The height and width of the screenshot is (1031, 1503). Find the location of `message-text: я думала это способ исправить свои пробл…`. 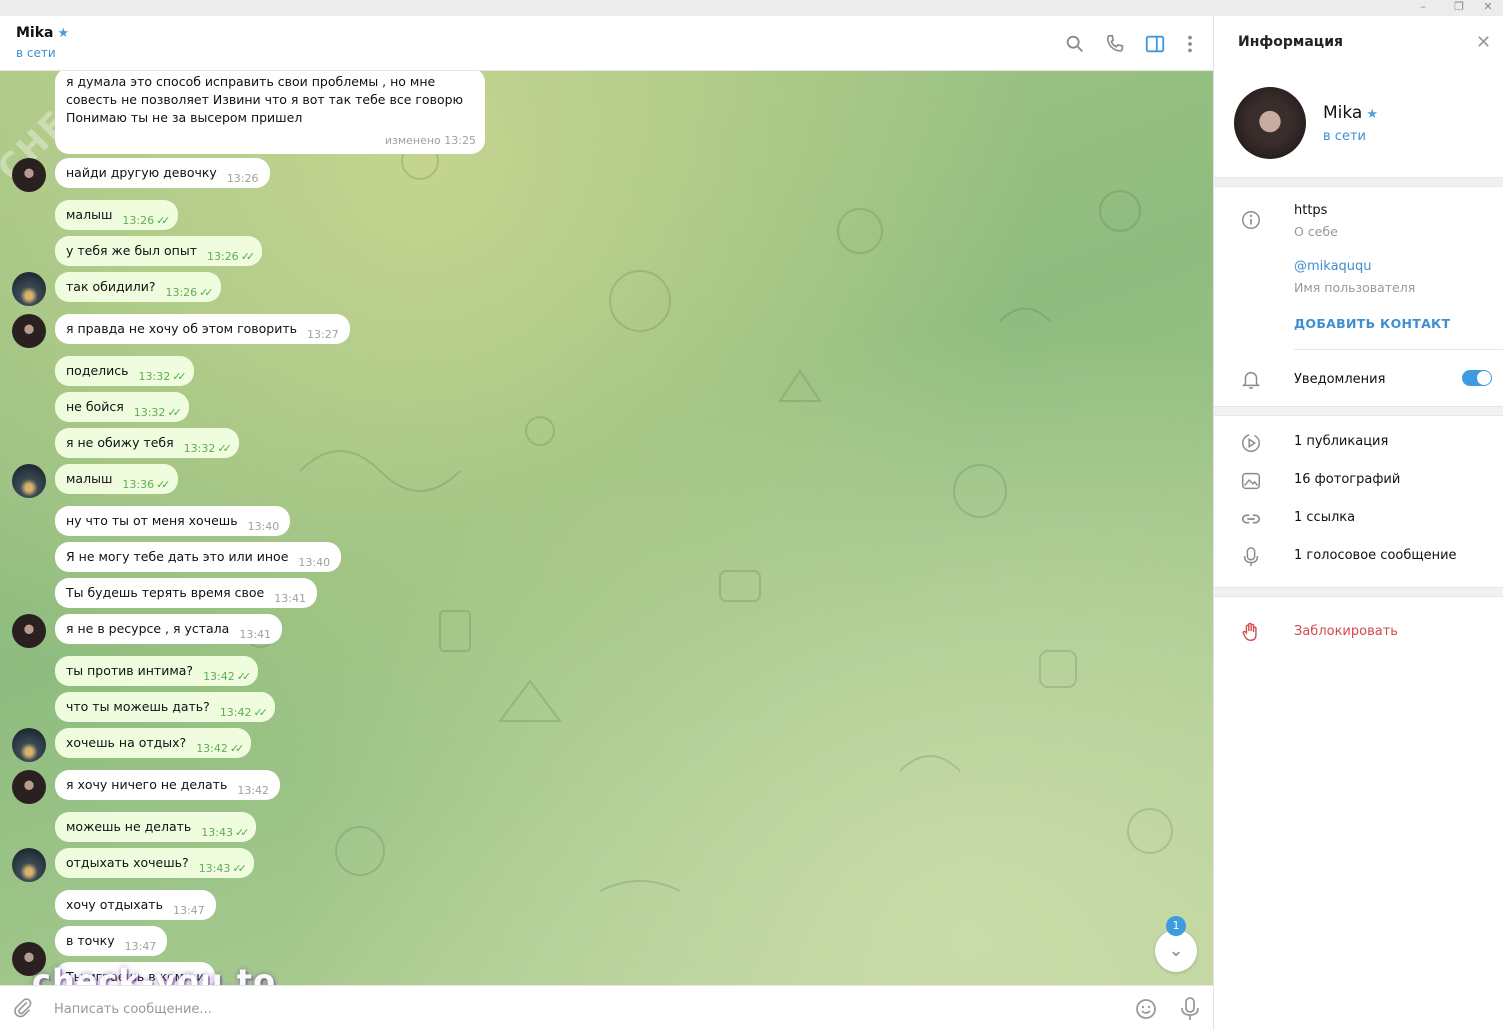

message-text: я думала это способ исправить свои пробл… is located at coordinates (265, 99).